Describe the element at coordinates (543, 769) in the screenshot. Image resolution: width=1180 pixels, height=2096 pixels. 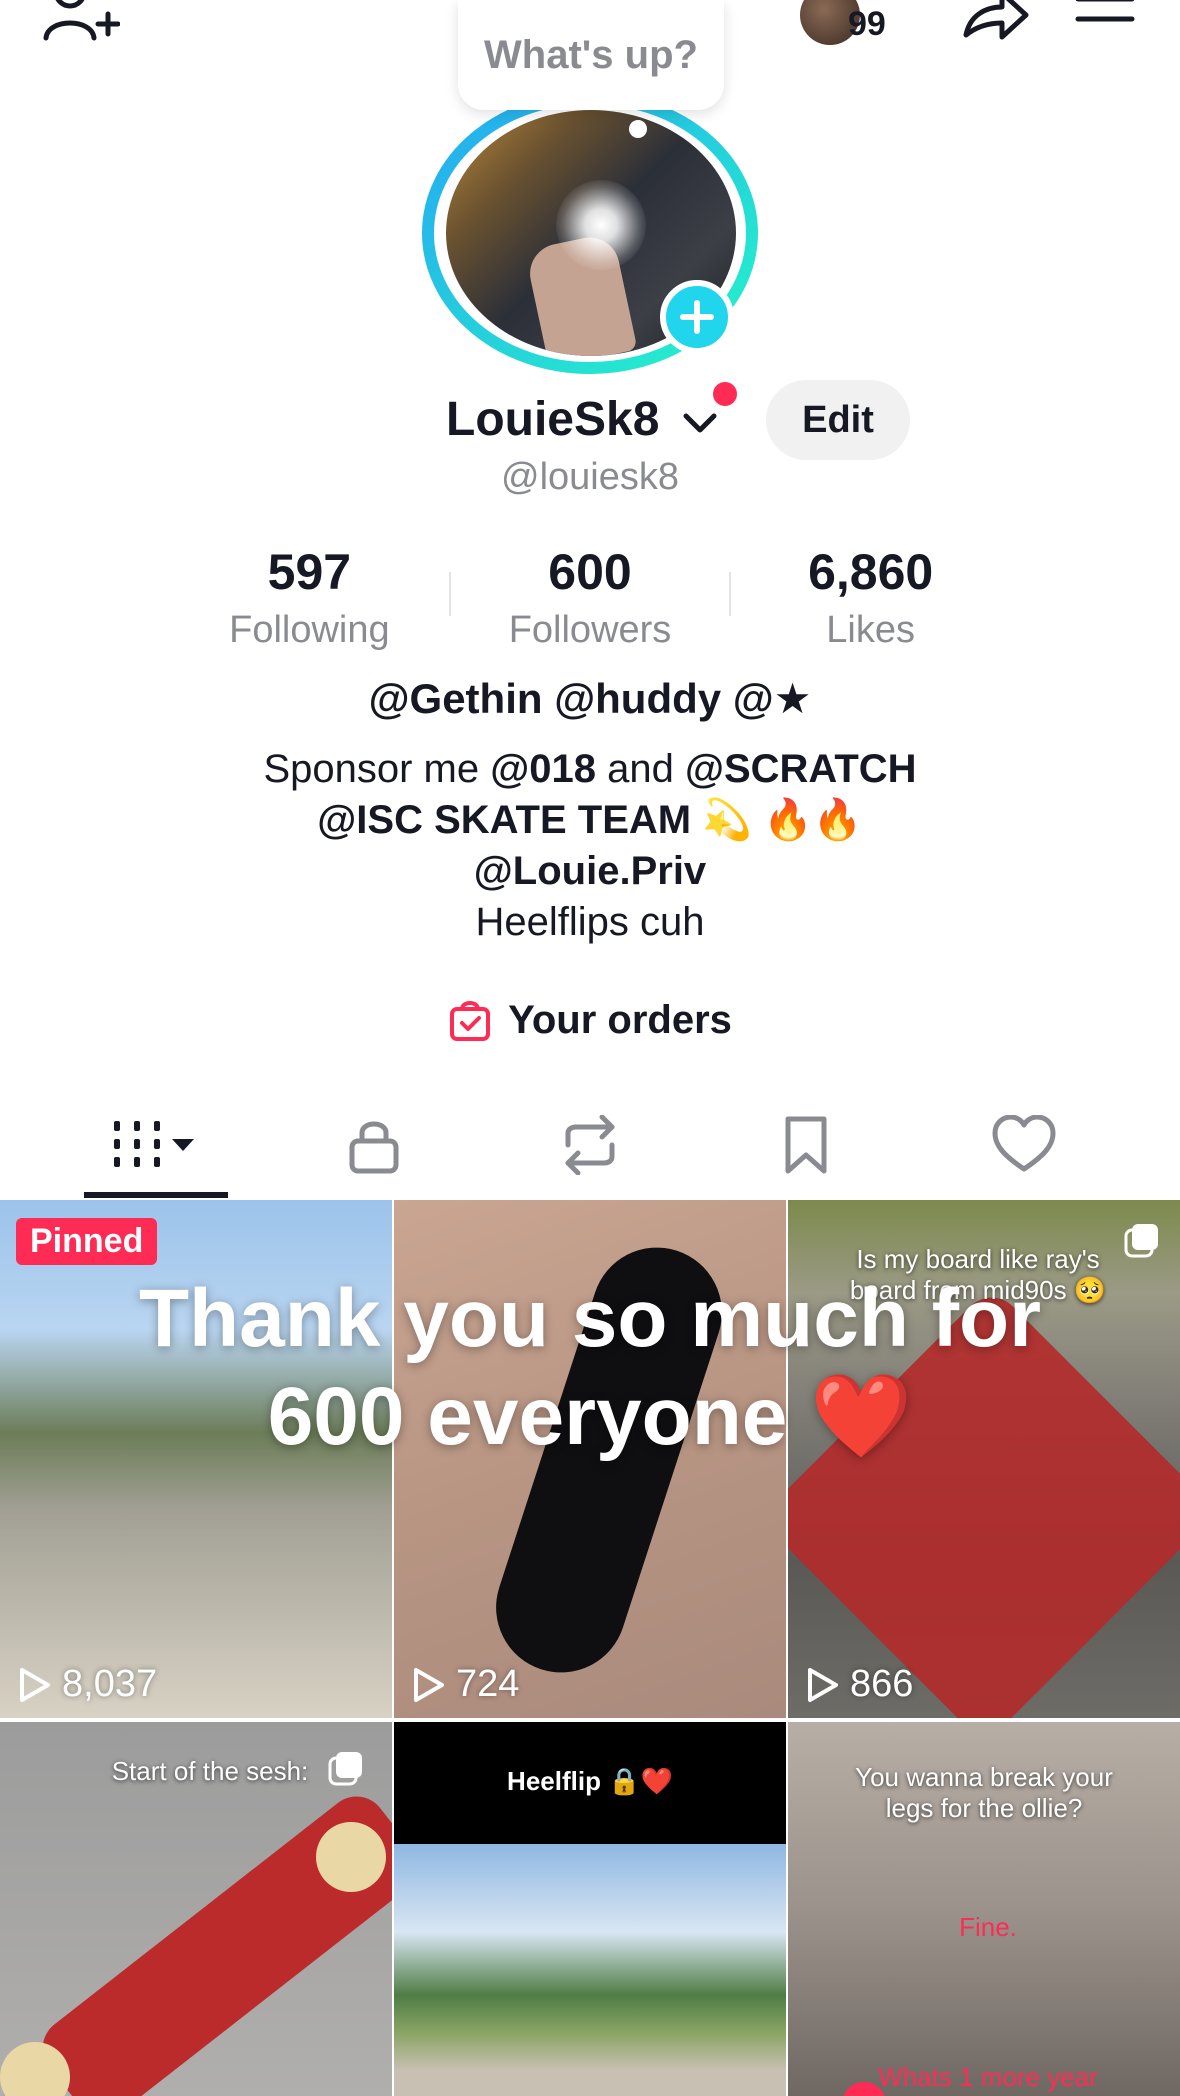
I see `bio-mention: @018` at that location.